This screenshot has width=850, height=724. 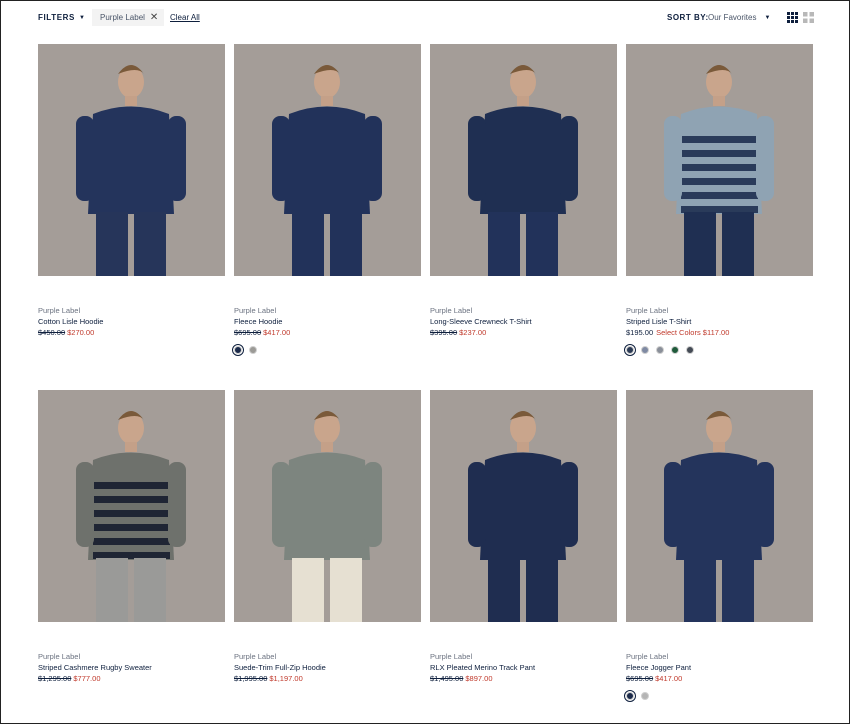 What do you see at coordinates (95, 667) in the screenshot?
I see `product-name-link: Striped Cashmere Rugby Sweater` at bounding box center [95, 667].